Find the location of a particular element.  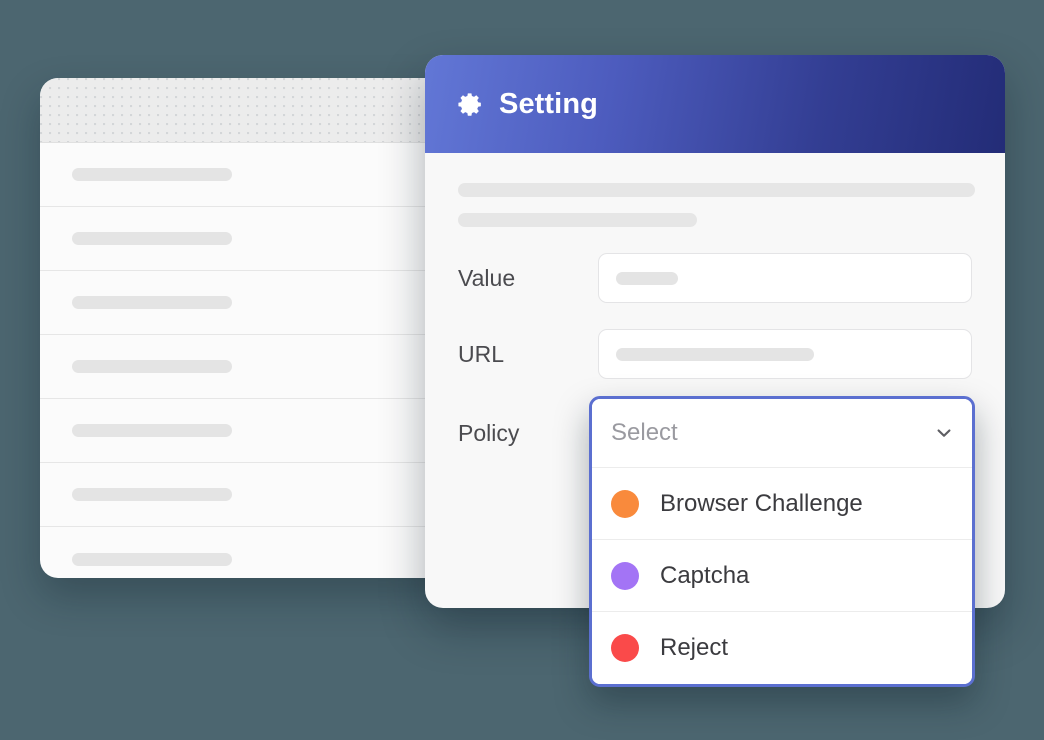

settings-card-header: Setting is located at coordinates (715, 104).